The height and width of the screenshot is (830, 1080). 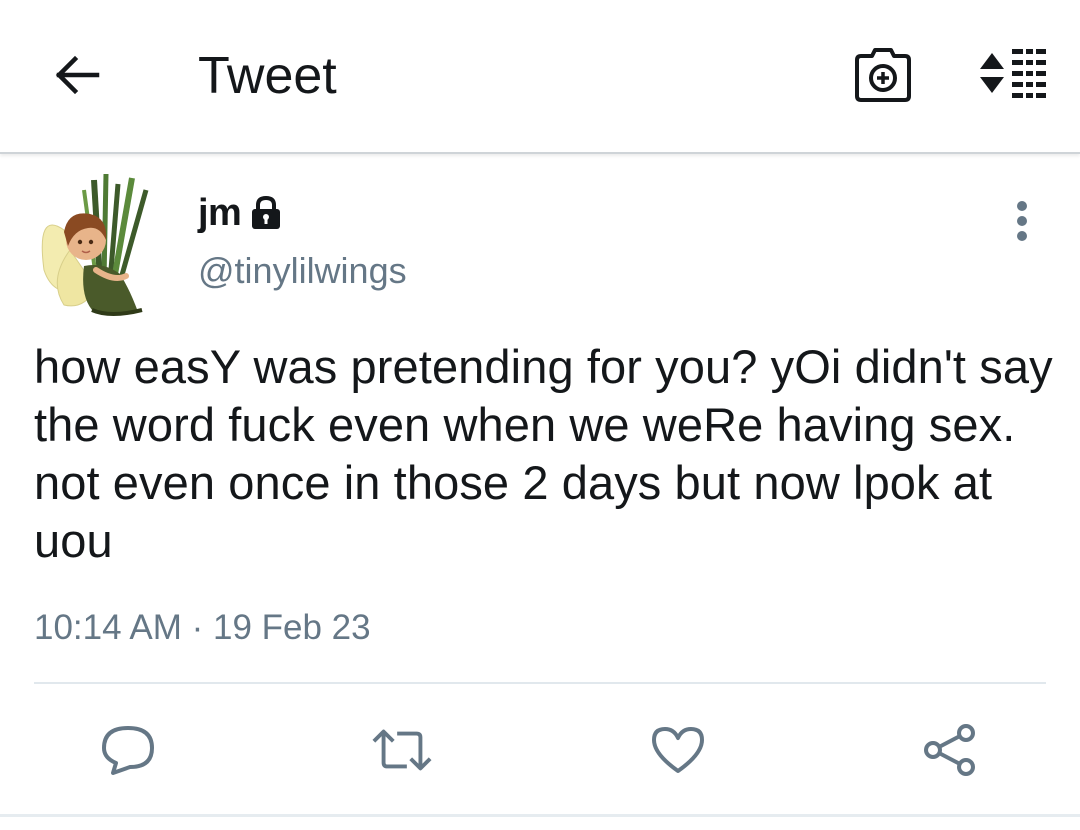 I want to click on sort-button, so click(x=1013, y=75).